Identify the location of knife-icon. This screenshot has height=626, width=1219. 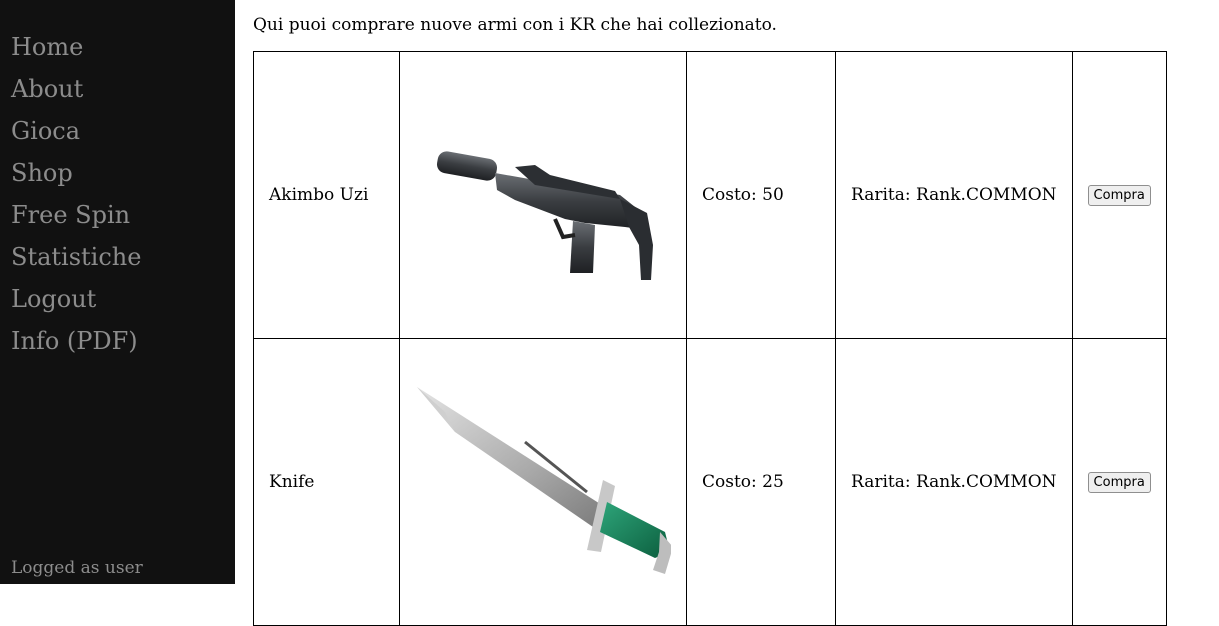
(544, 480).